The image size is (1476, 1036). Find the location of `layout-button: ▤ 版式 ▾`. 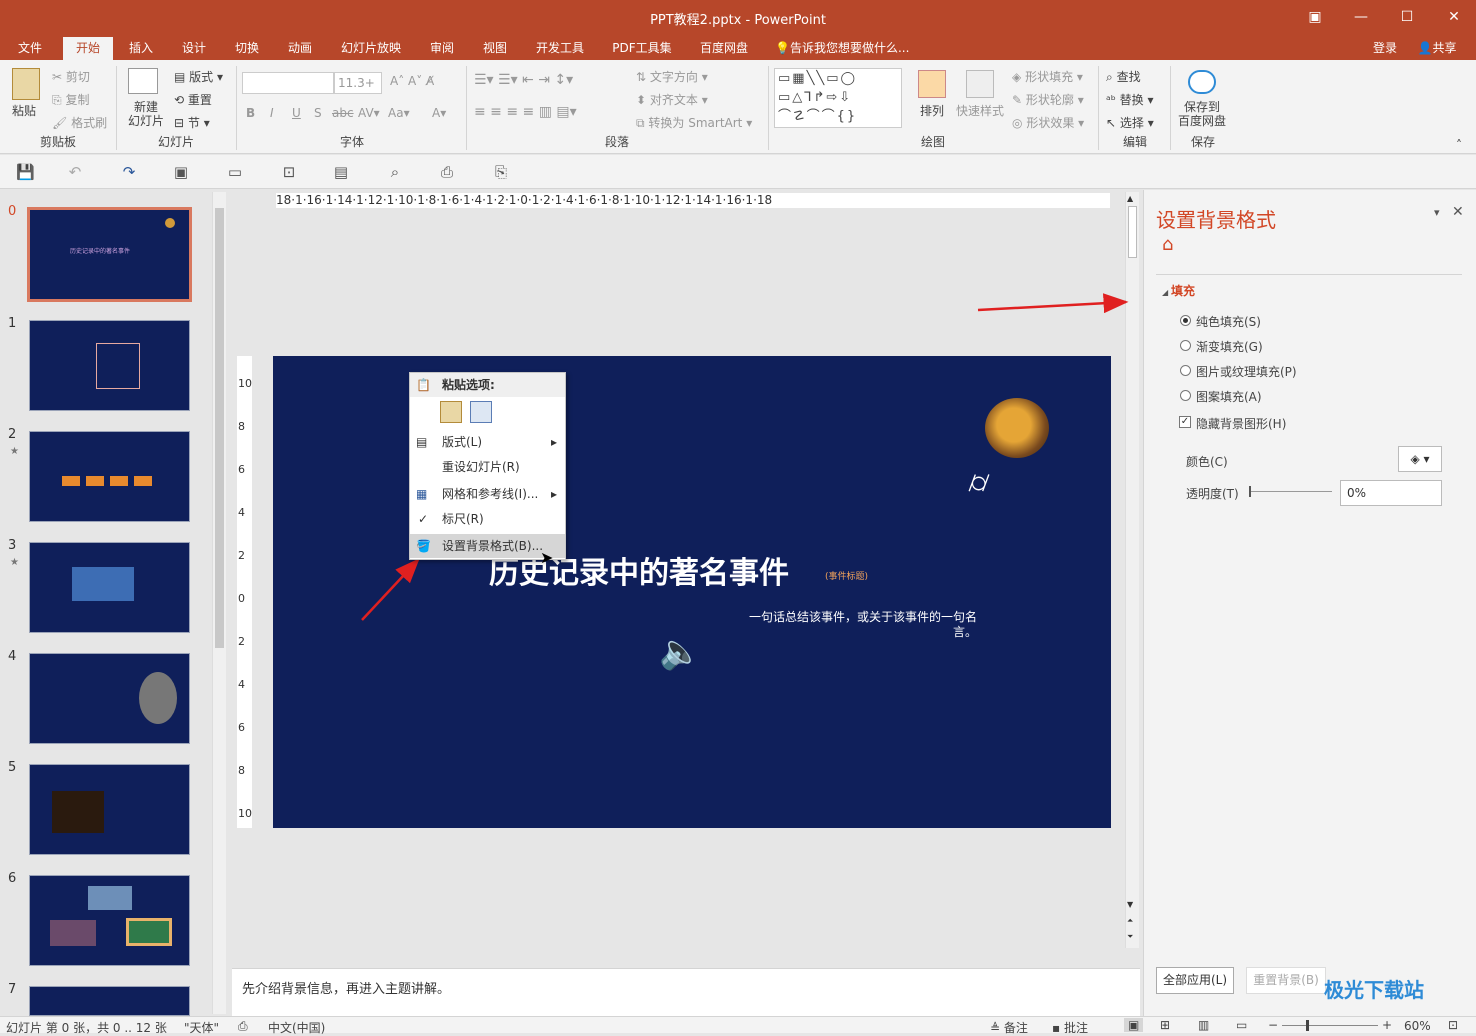

layout-button: ▤ 版式 ▾ is located at coordinates (198, 76).